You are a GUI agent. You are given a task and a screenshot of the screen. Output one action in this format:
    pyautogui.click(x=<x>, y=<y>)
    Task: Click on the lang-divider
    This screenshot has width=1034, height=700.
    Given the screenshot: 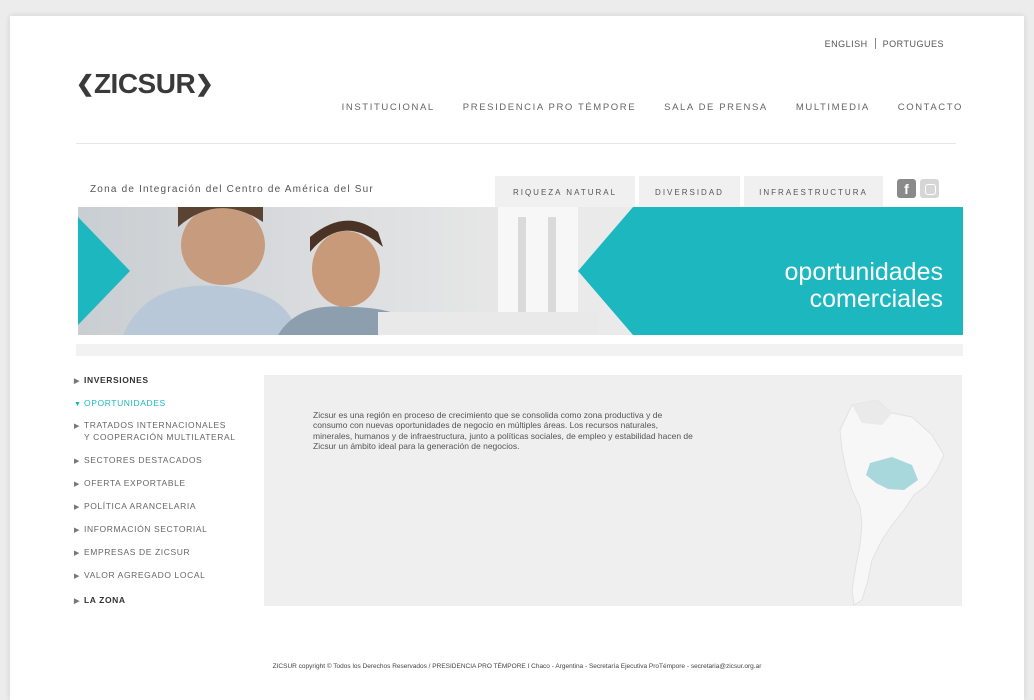 What is the action you would take?
    pyautogui.click(x=875, y=43)
    